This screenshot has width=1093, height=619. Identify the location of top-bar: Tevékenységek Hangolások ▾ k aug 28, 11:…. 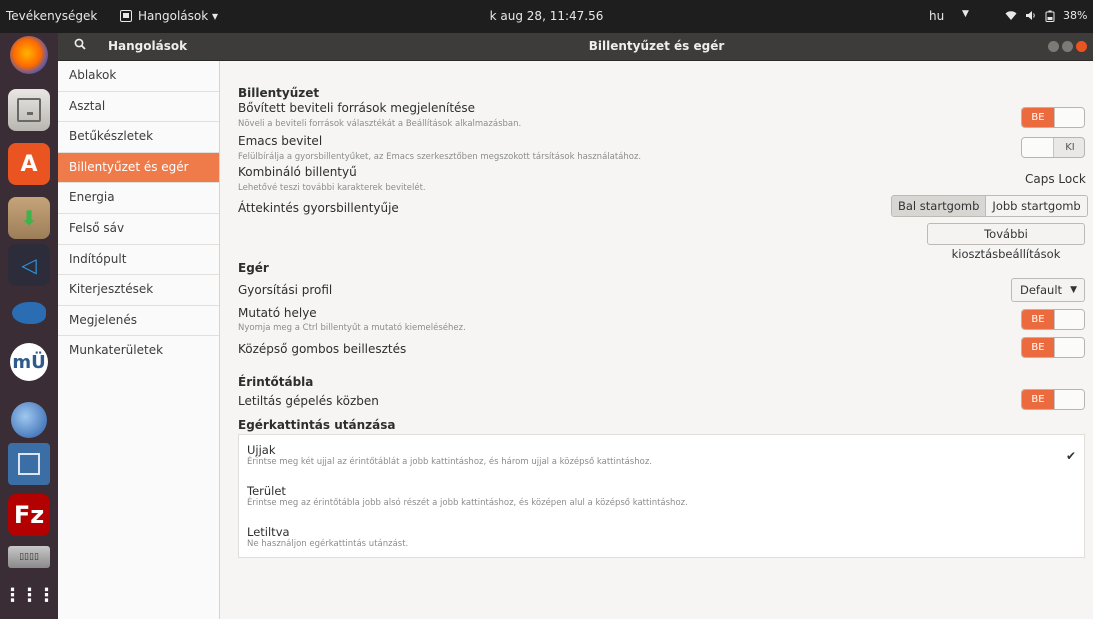
(546, 16).